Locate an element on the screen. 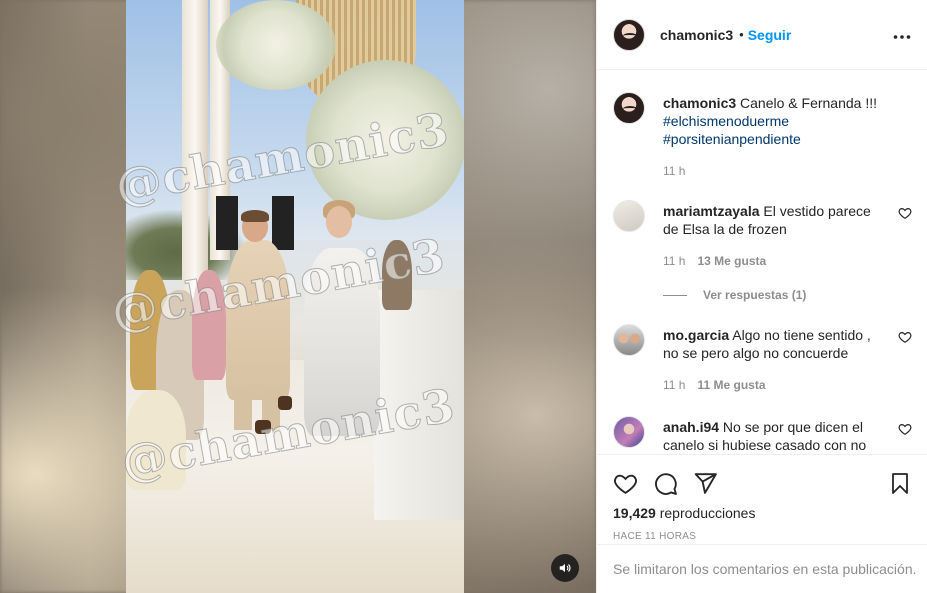 The width and height of the screenshot is (927, 593). comment-button is located at coordinates (665, 483).